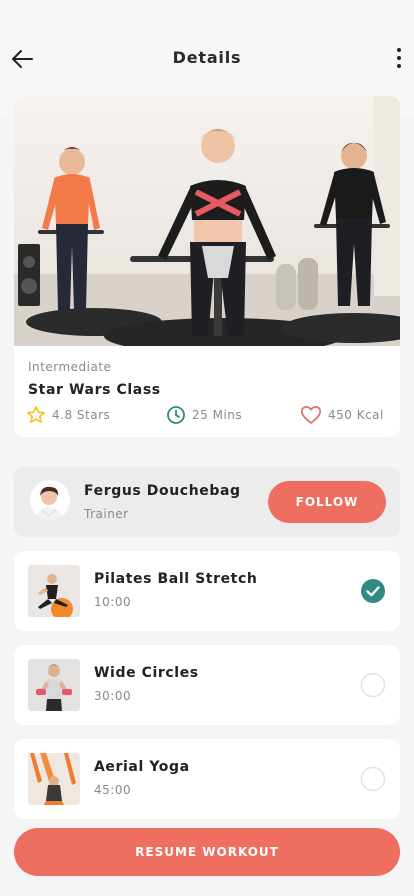 The height and width of the screenshot is (896, 414). What do you see at coordinates (106, 514) in the screenshot?
I see `trainer-role: Trainer` at bounding box center [106, 514].